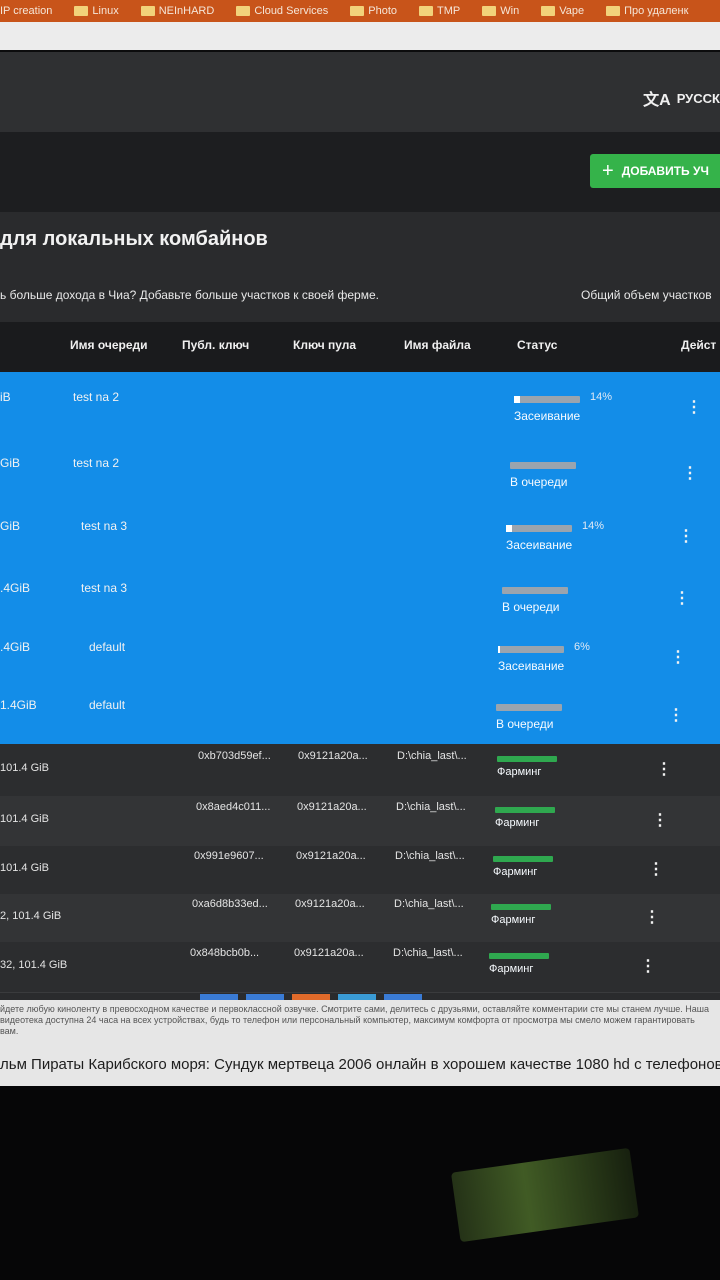 The height and width of the screenshot is (1280, 720). I want to click on bookmark-item: Photo, so click(373, 11).